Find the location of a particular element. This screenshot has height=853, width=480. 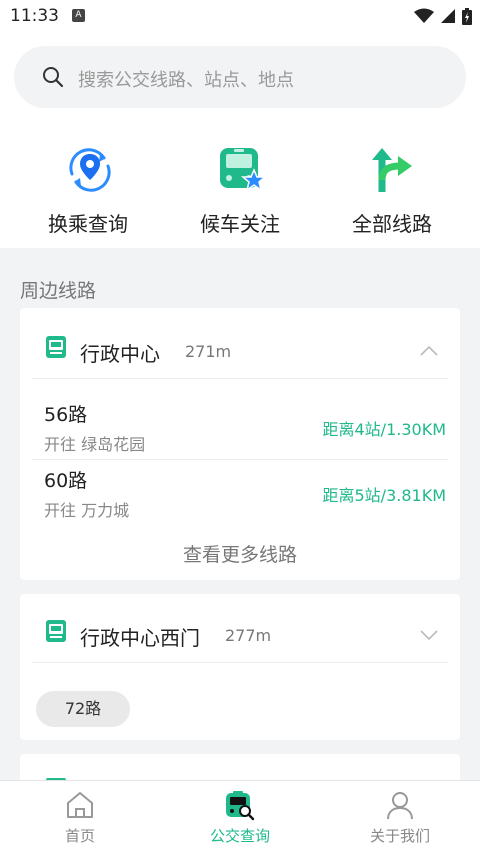

transfer-location-icon is located at coordinates (90, 170).